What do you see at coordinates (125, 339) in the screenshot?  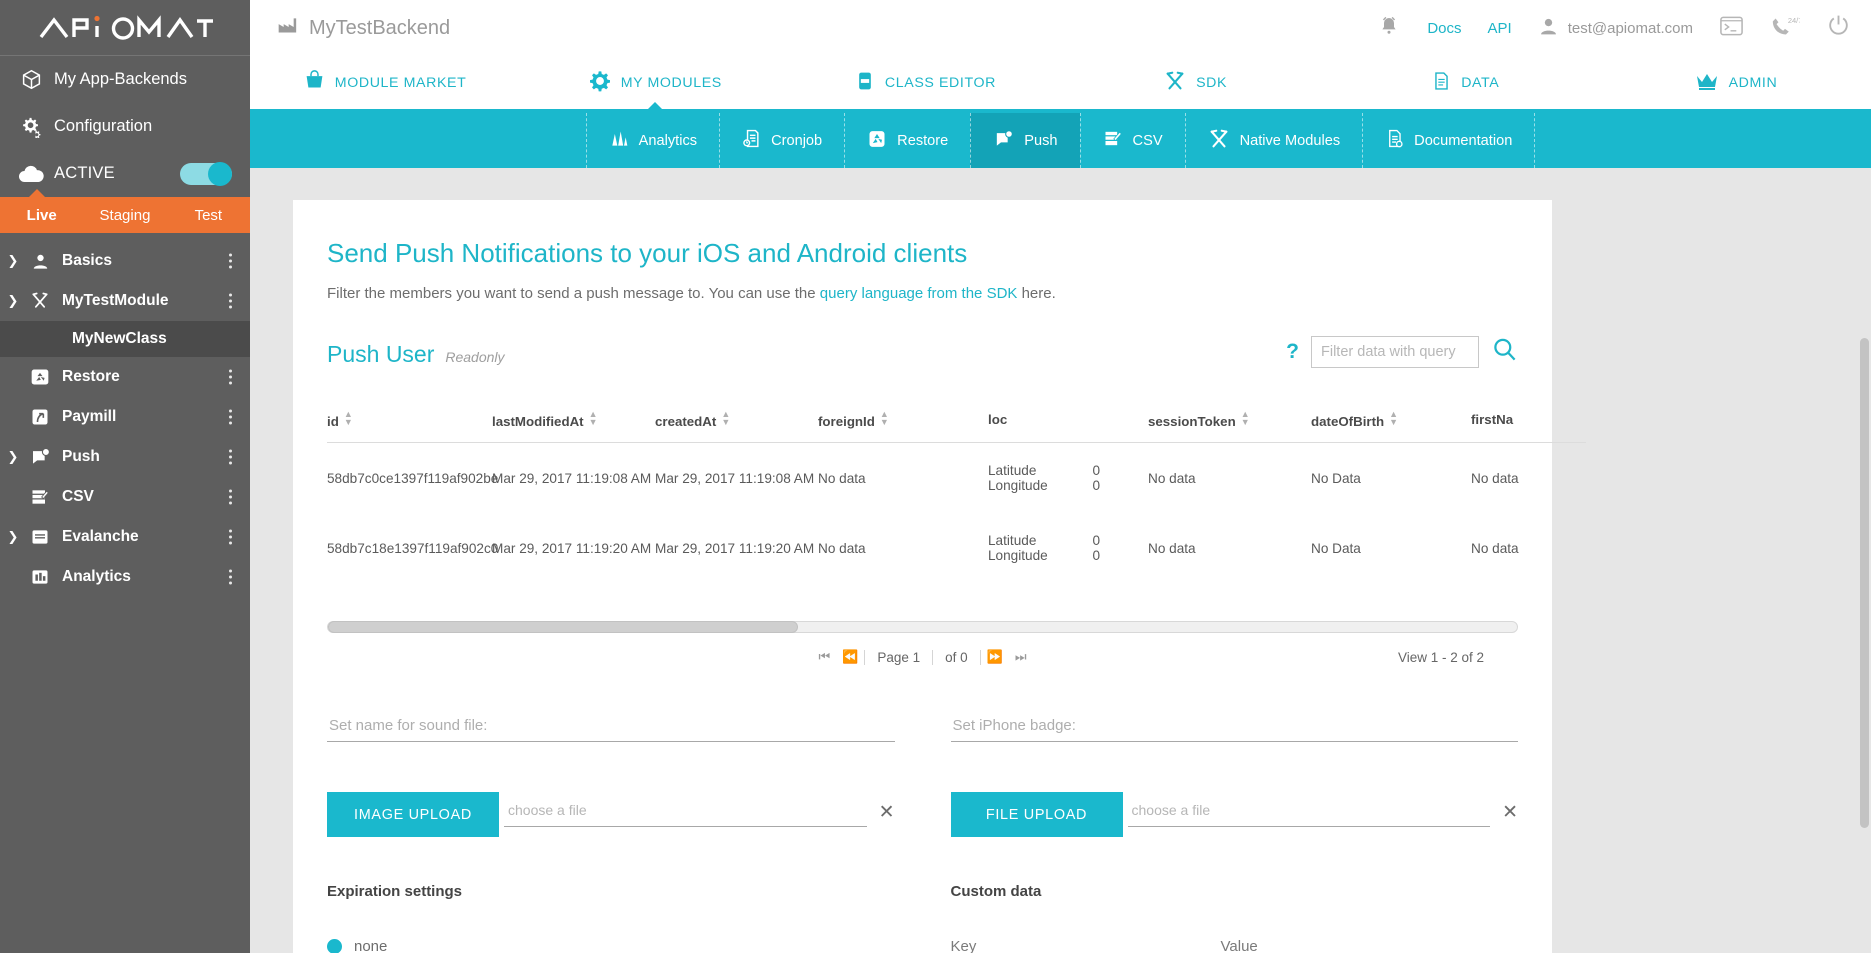 I see `sidebar-module-child-mynewclass: MyNewClass` at bounding box center [125, 339].